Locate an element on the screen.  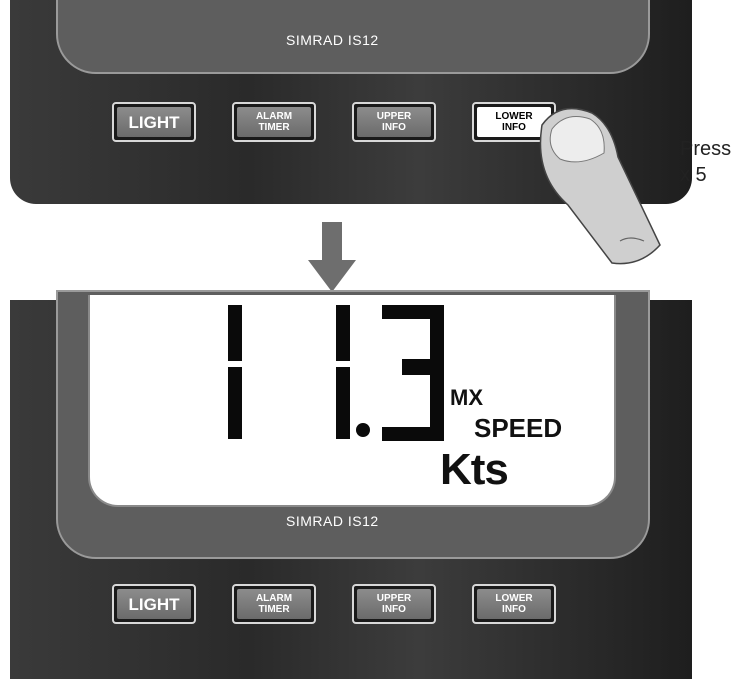
light-button-label-2: LIGHT is located at coordinates (154, 604).